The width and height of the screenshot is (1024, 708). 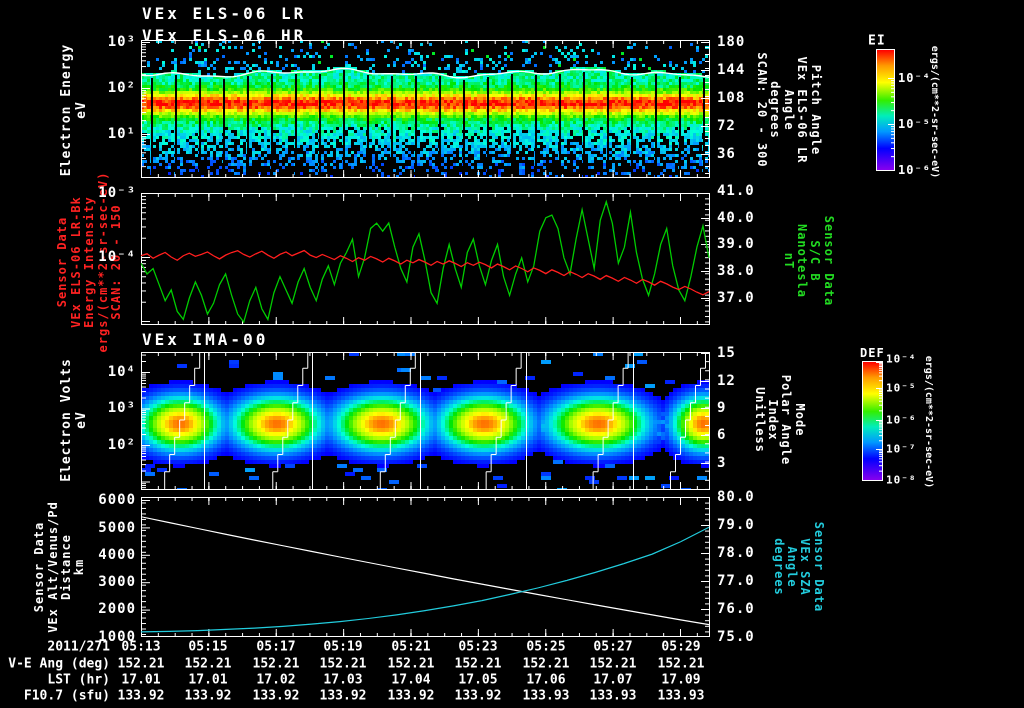 What do you see at coordinates (276, 680) in the screenshot?
I see `footer-value: 17.02` at bounding box center [276, 680].